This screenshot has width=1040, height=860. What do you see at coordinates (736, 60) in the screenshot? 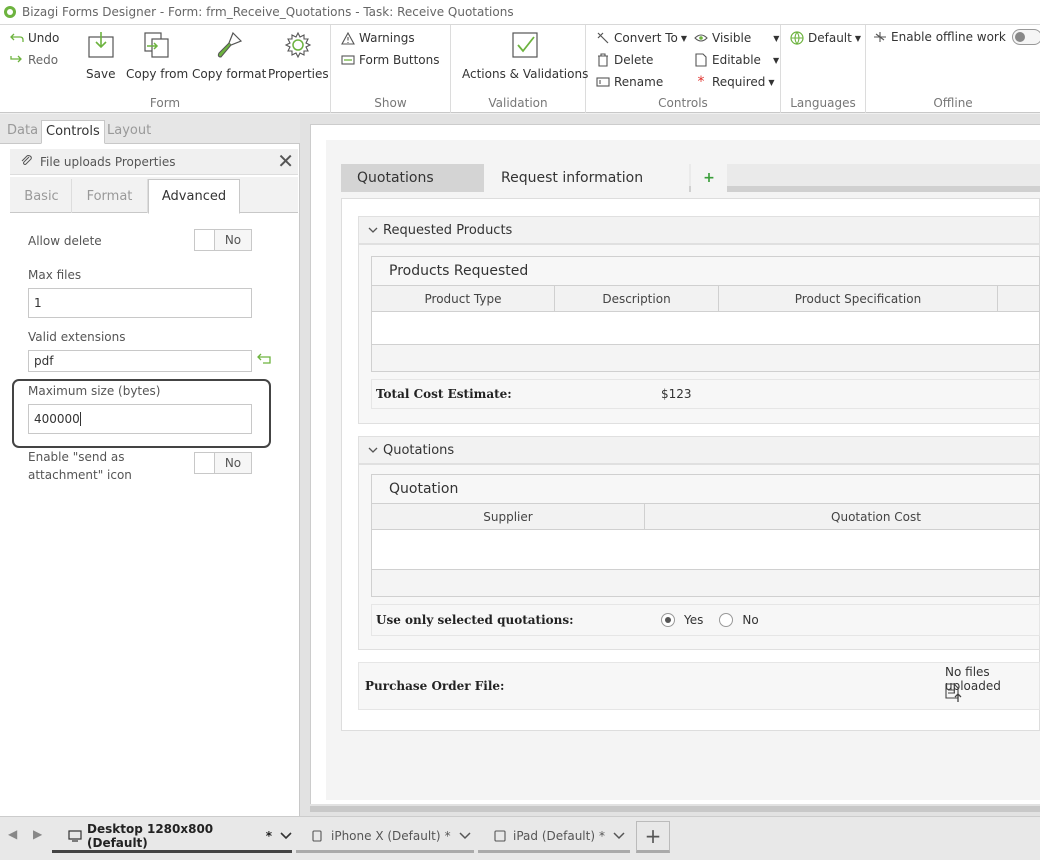
I see `editable-dropdown: Editable ▼` at bounding box center [736, 60].